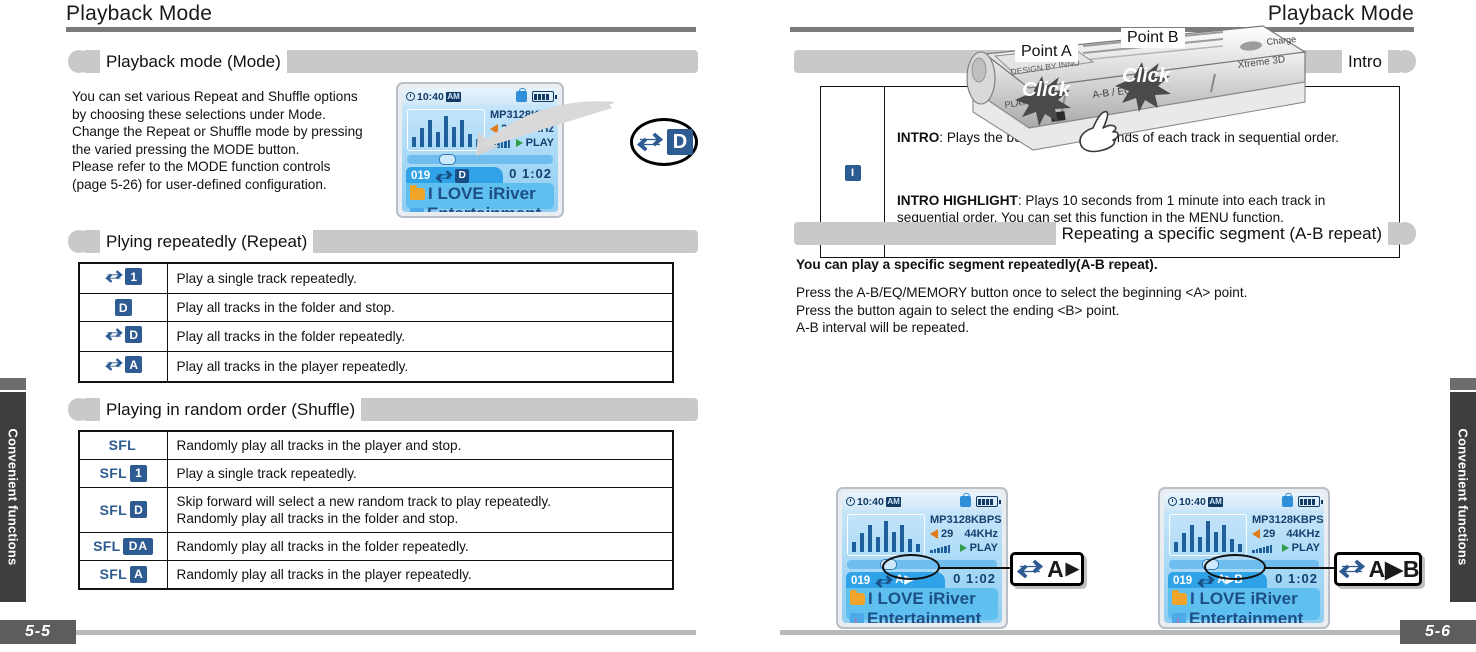 The height and width of the screenshot is (652, 1476). I want to click on table-row: SFL 1 Play a single track repeatedly., so click(376, 473).